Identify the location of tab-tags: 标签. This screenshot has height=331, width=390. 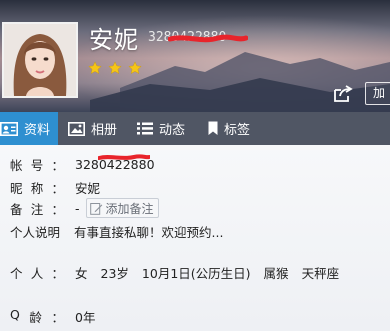
(235, 128).